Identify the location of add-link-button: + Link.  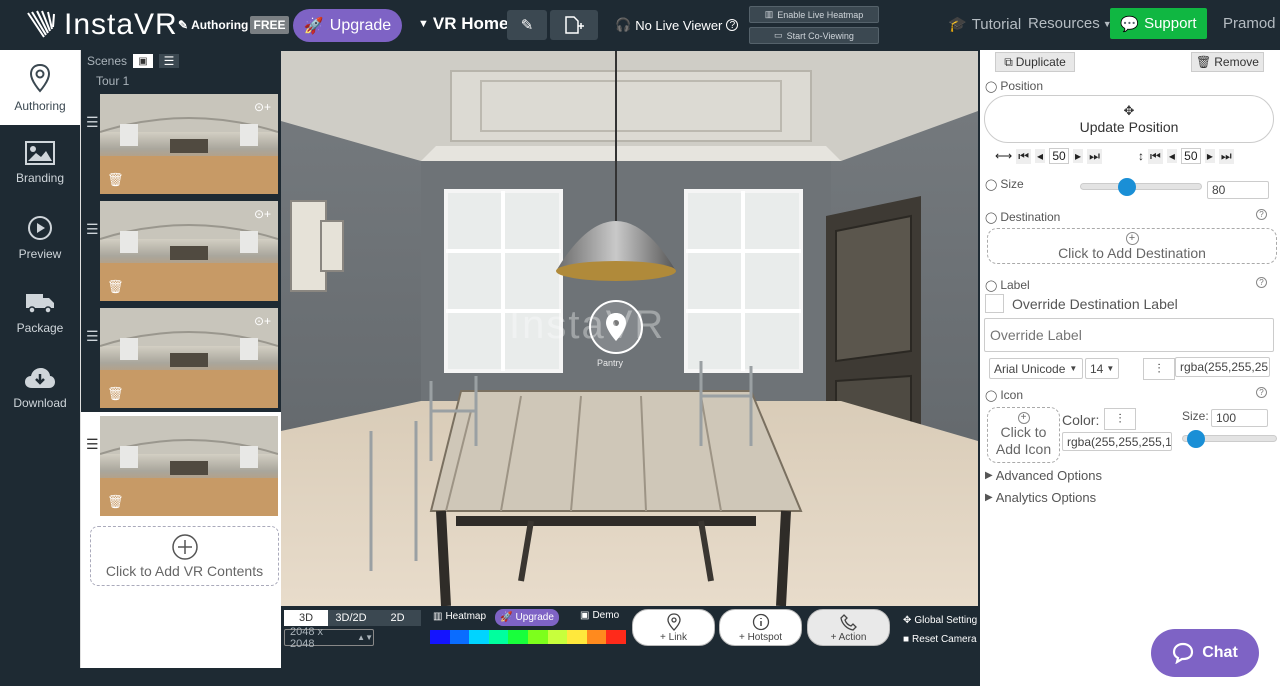
(673, 627).